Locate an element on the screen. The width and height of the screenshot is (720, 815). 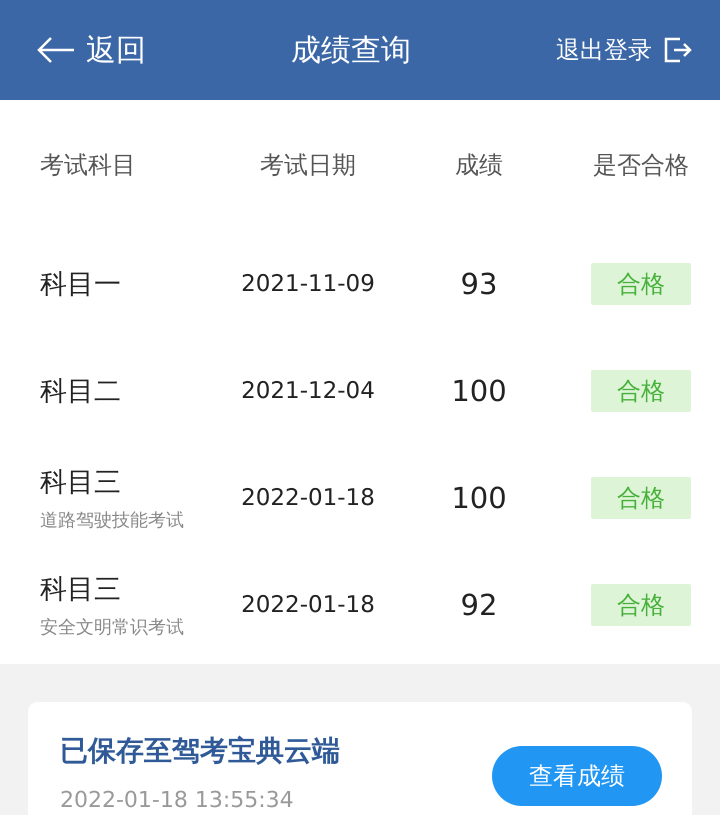
page-title: 成绩查询 is located at coordinates (351, 51).